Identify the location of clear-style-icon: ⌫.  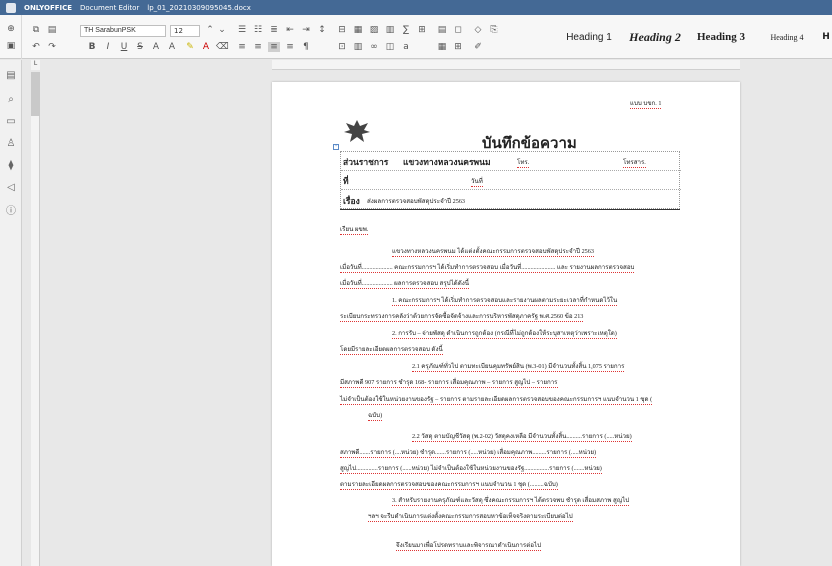
(222, 47).